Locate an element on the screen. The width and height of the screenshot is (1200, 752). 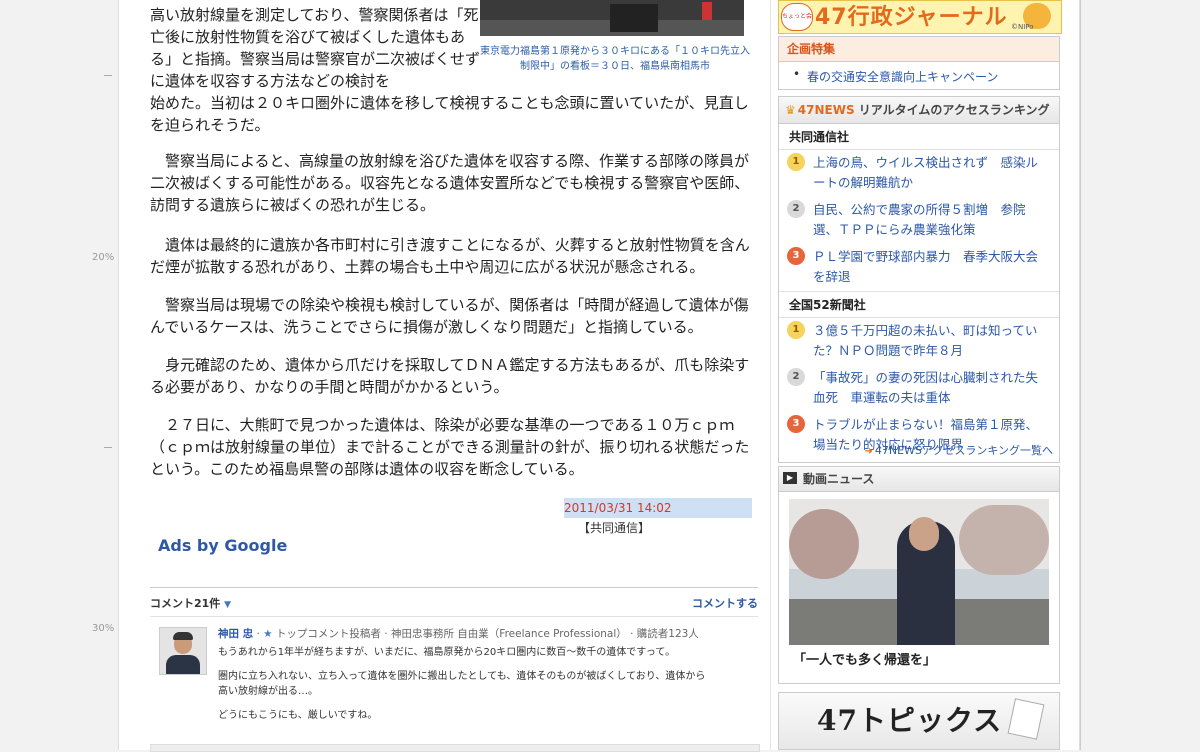
ranking-item-label: 「事故死」の妻の死因は心臓刺された失血死 車運転の夫は重体 is located at coordinates (926, 387).